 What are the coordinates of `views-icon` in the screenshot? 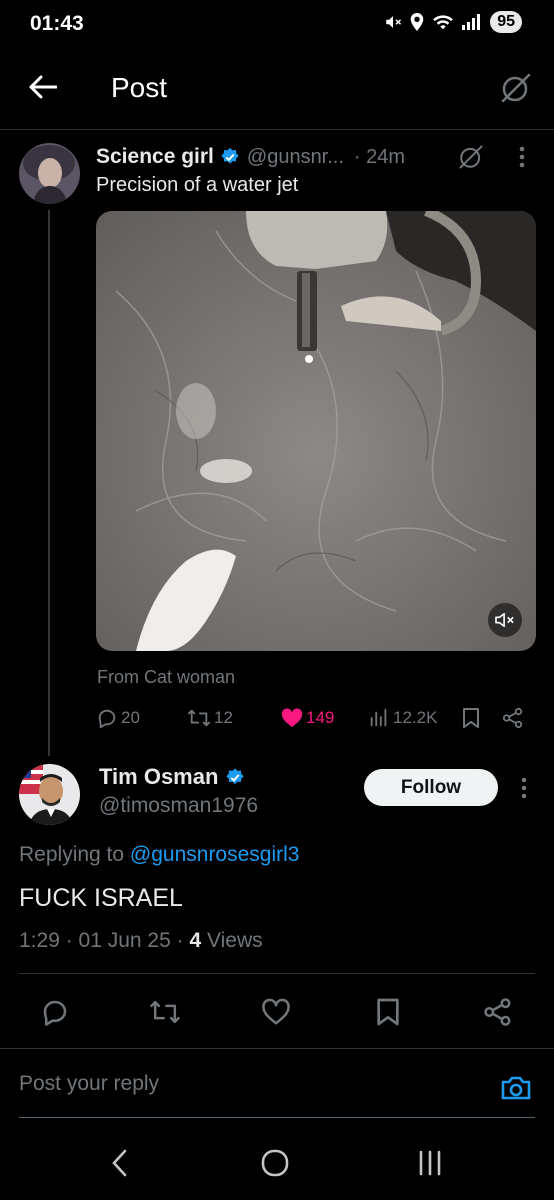 It's located at (378, 717).